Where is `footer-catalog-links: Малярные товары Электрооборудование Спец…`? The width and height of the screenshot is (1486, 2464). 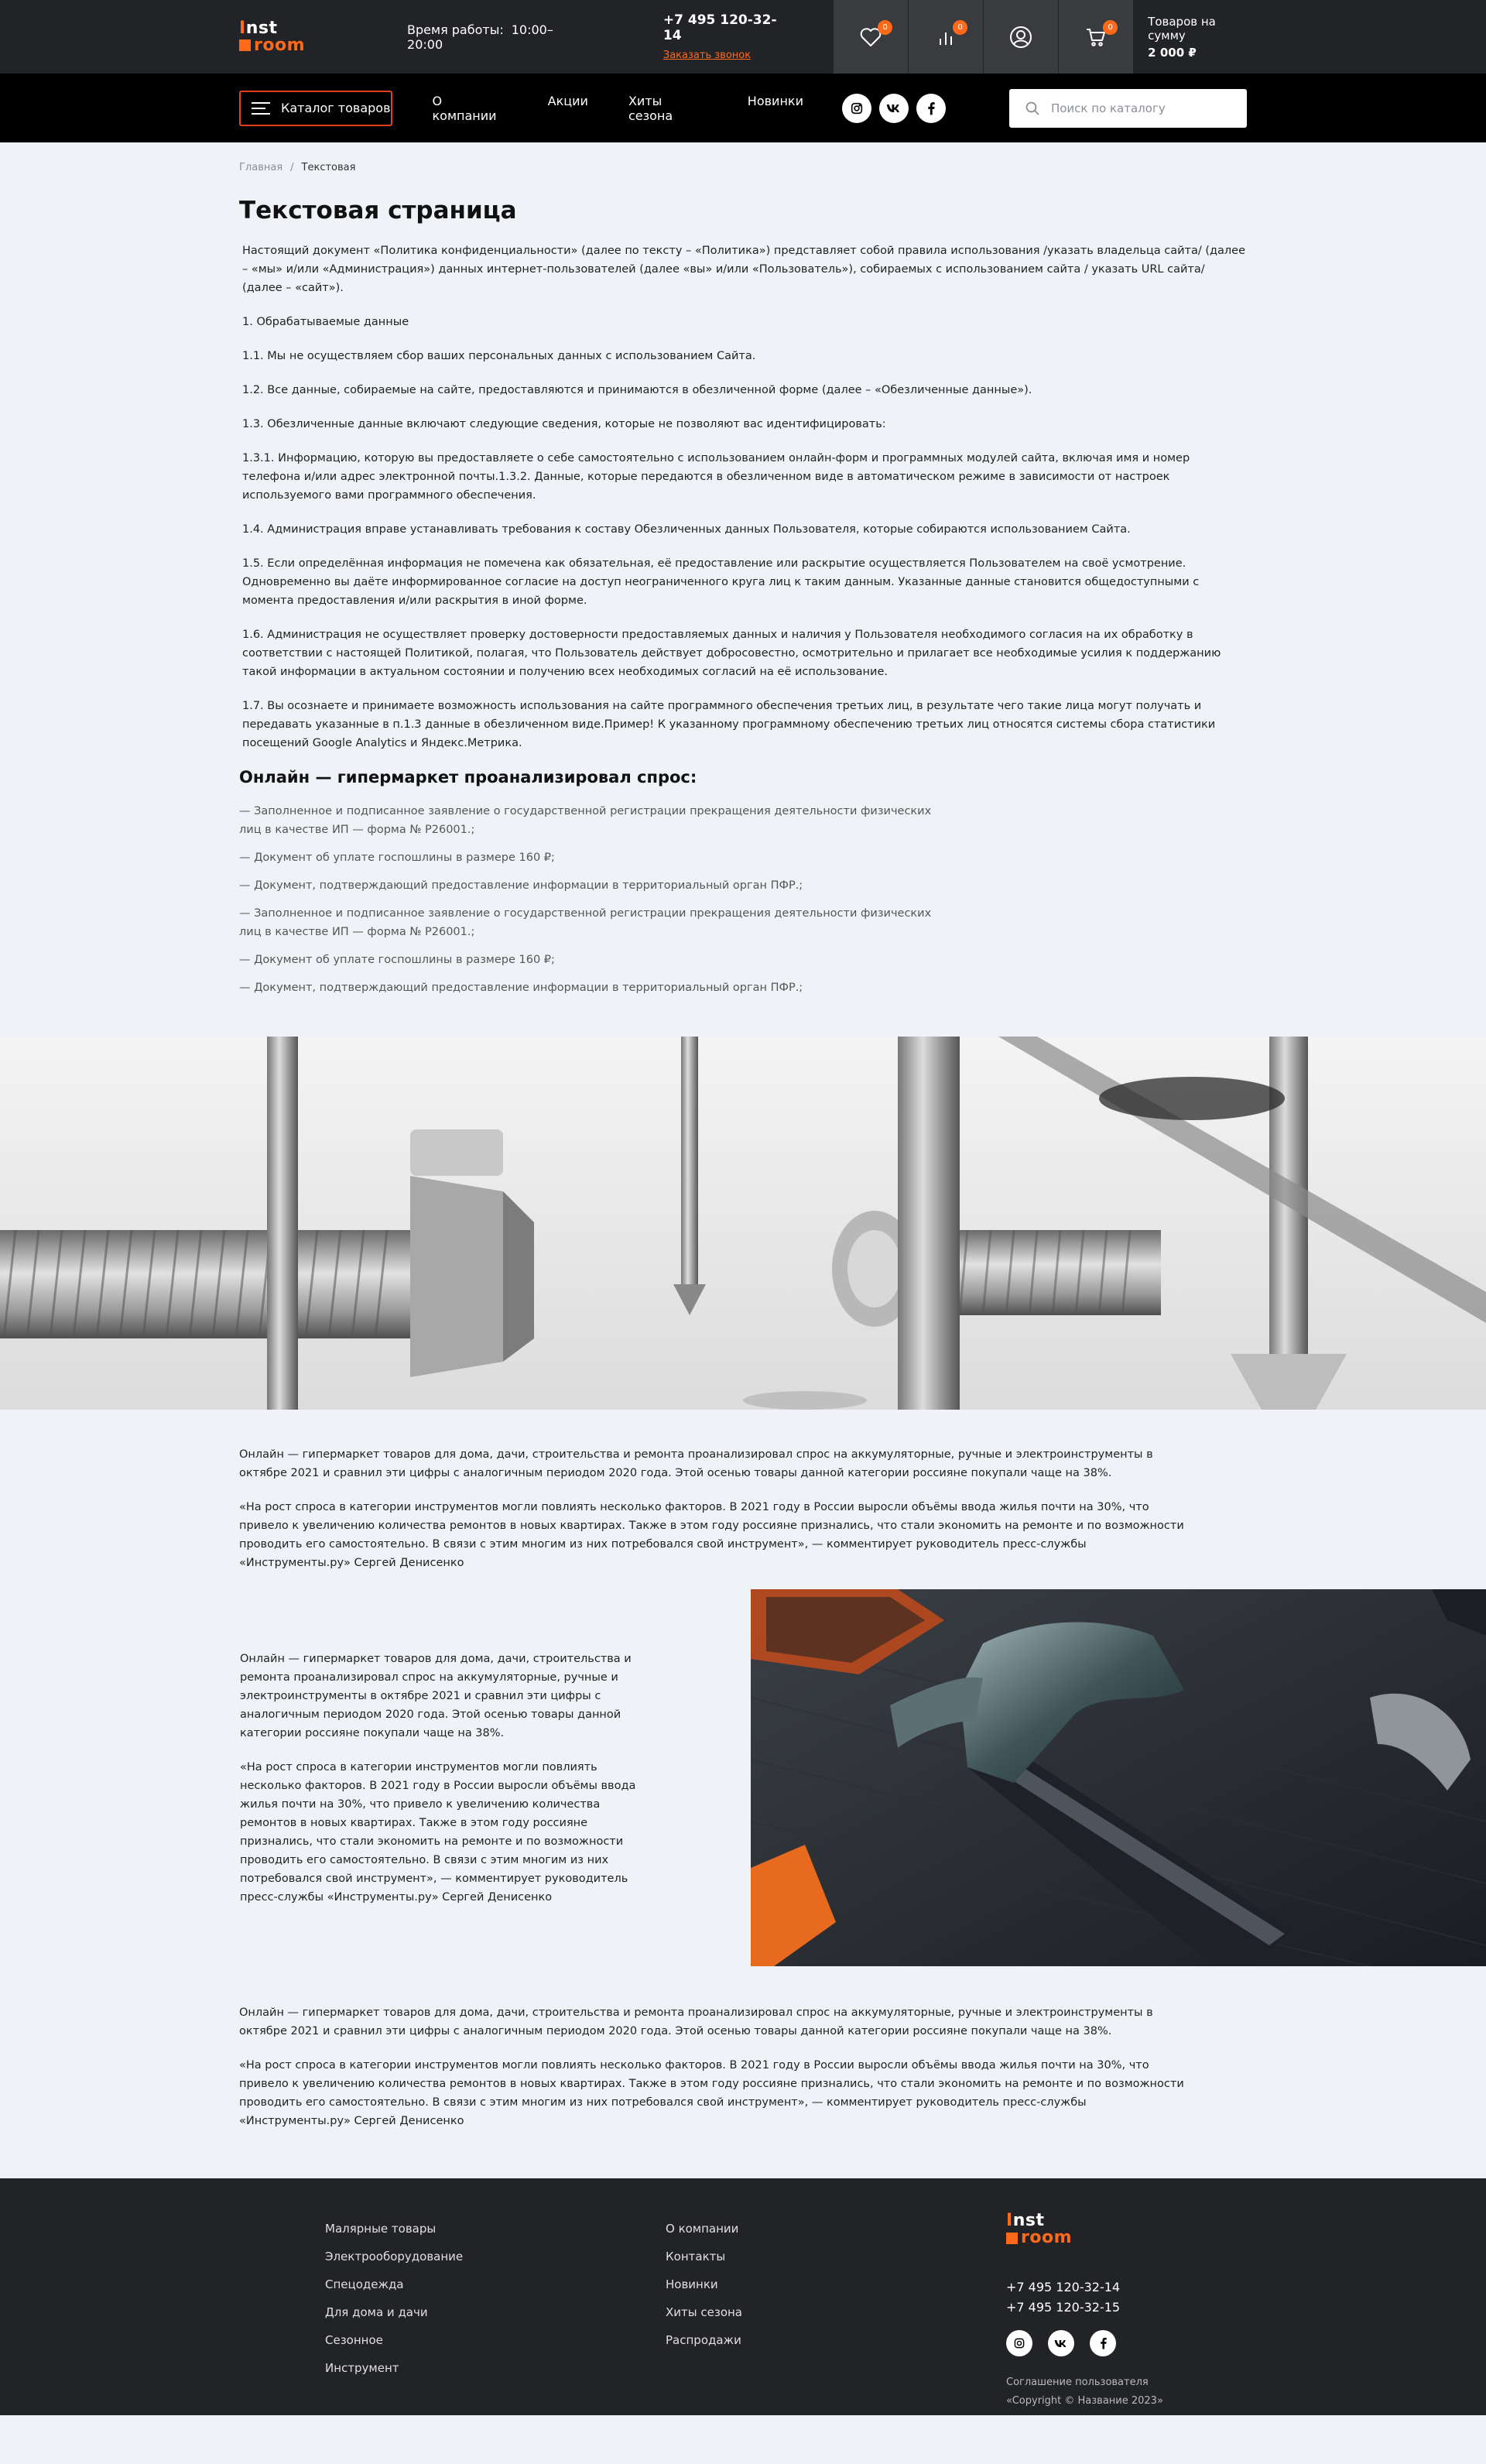
footer-catalog-links: Малярные товары Электрооборудование Спец… is located at coordinates (394, 2305).